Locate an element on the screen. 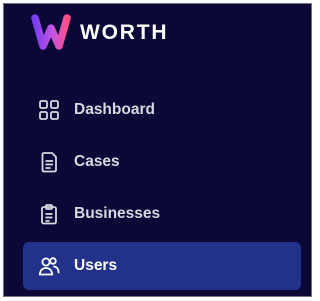 This screenshot has height=301, width=320. brand-name: WORTH is located at coordinates (124, 32).